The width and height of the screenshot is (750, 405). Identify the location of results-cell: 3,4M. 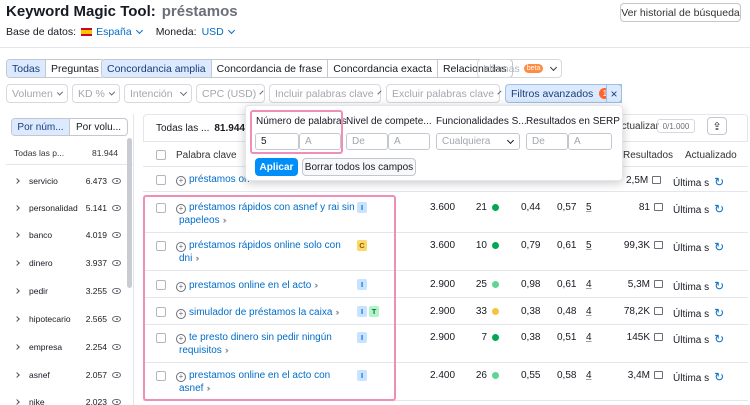
(638, 375).